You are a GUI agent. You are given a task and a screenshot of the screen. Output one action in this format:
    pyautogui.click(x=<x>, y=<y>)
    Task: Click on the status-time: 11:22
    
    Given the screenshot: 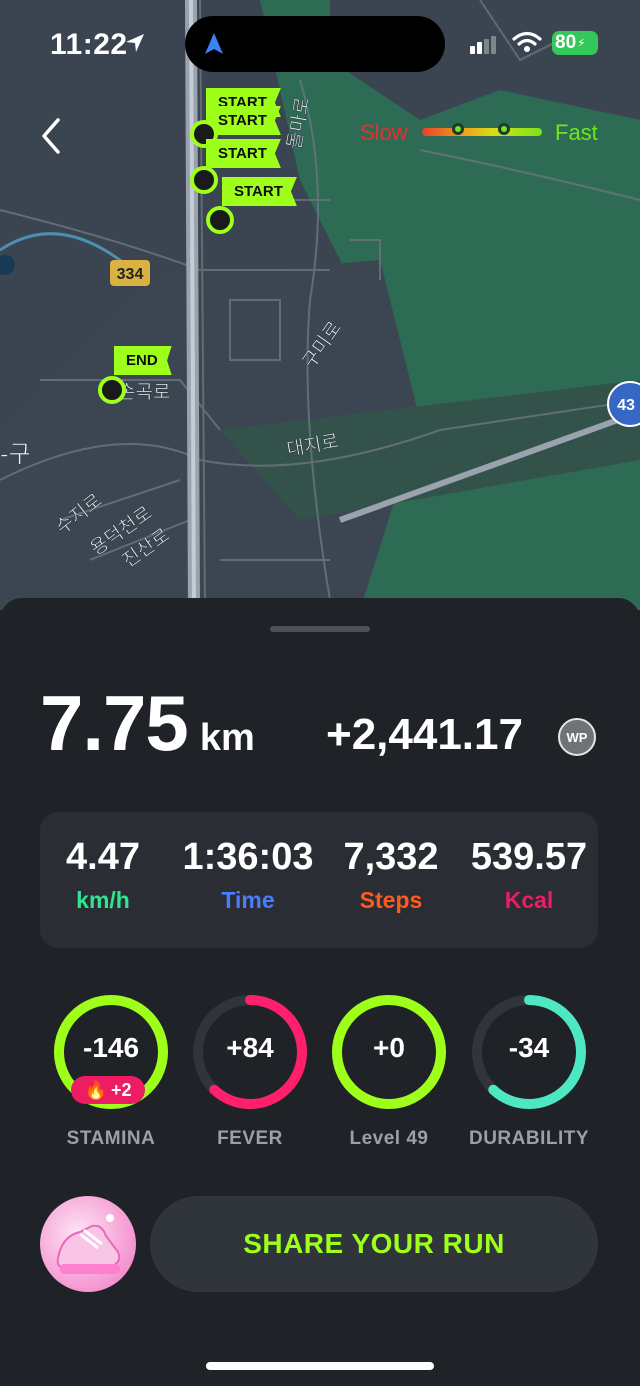 What is the action you would take?
    pyautogui.click(x=89, y=44)
    